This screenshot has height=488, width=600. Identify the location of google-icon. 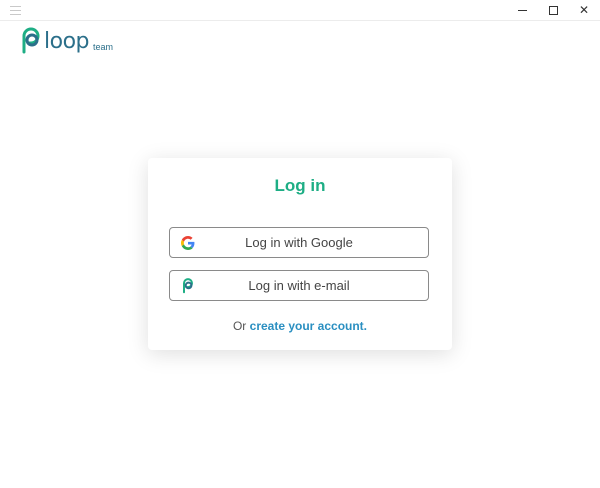
(187, 243).